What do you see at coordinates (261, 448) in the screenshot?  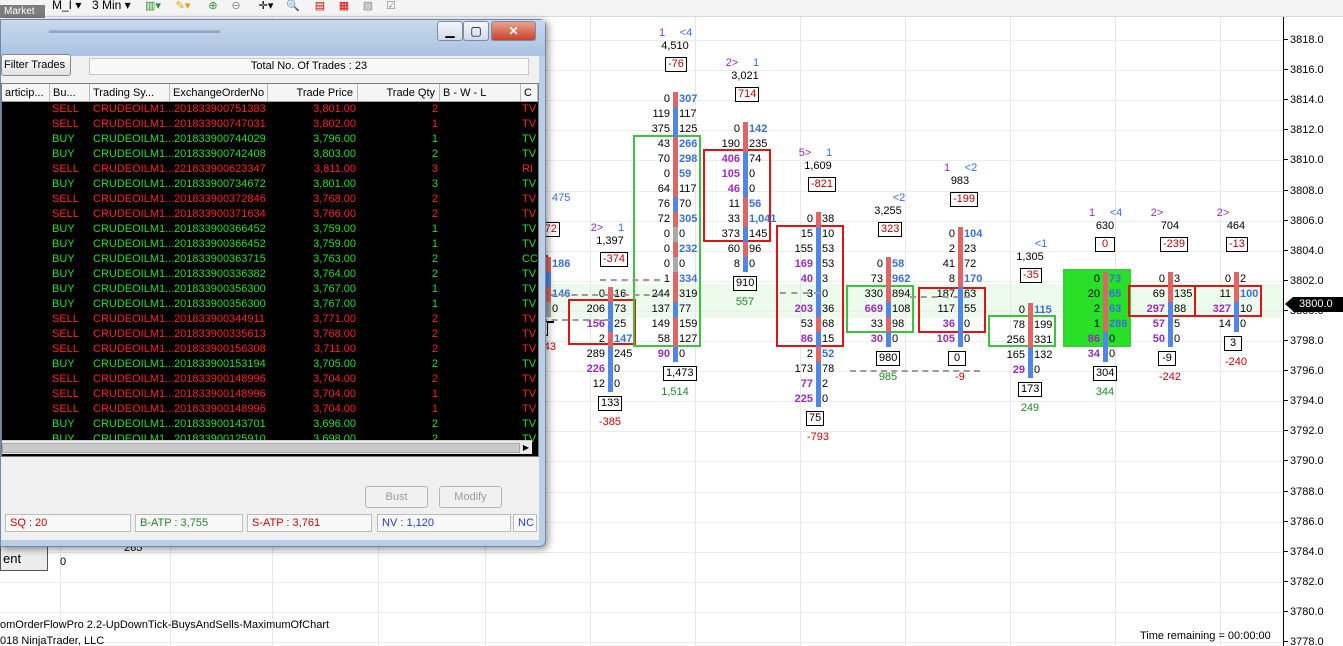 I see `scroll-thumb` at bounding box center [261, 448].